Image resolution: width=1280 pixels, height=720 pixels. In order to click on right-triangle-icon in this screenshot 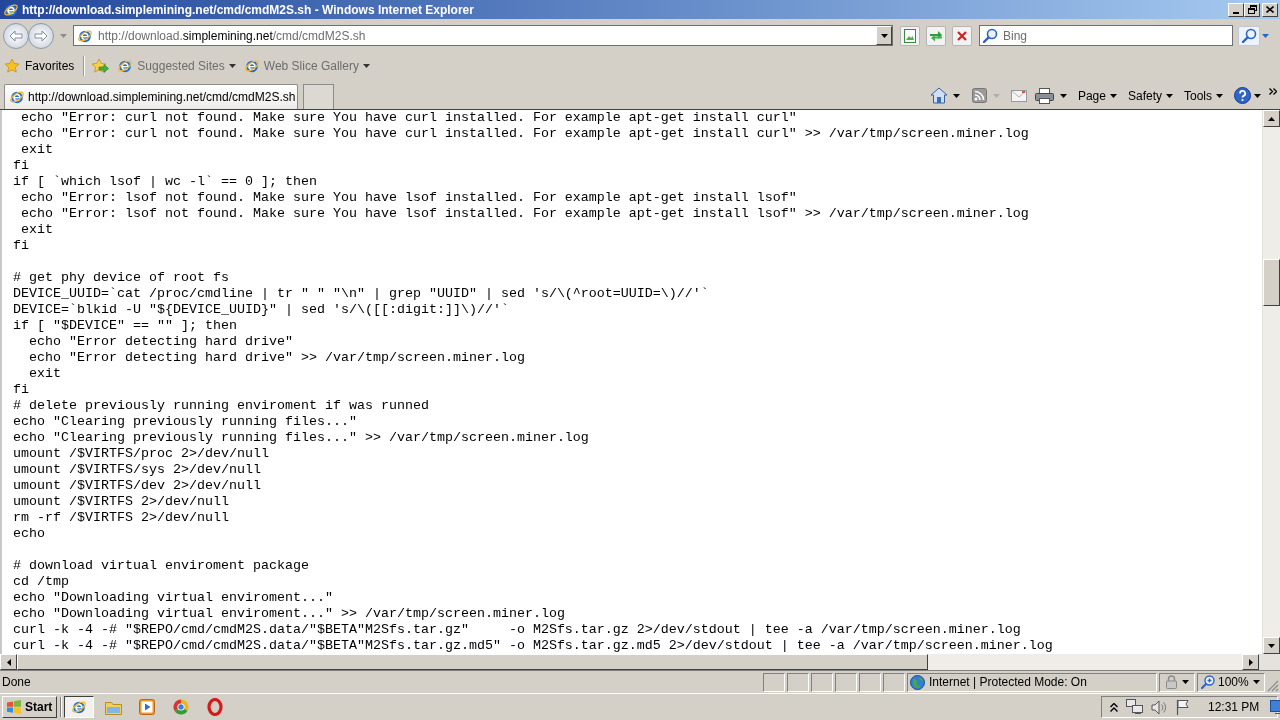, I will do `click(1250, 662)`.